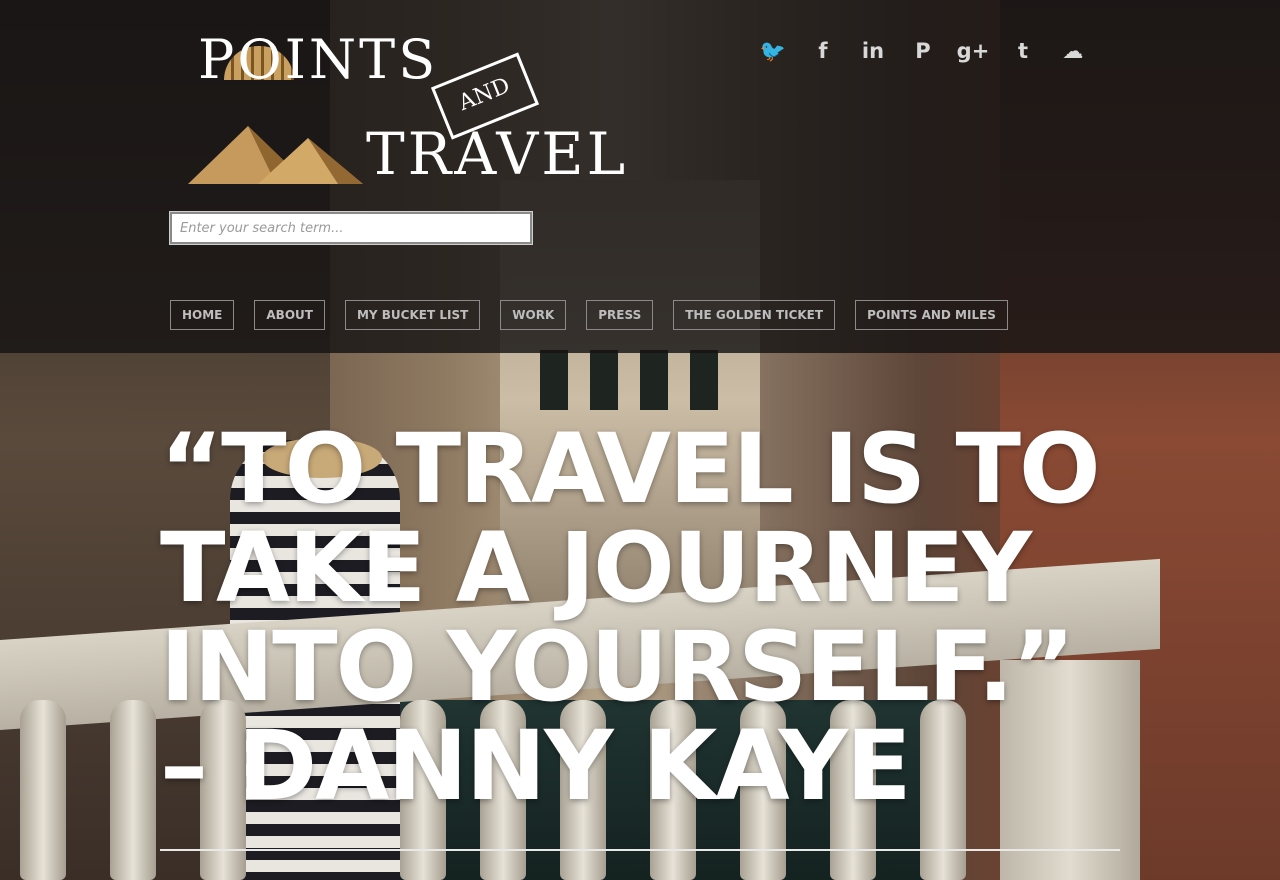  Describe the element at coordinates (823, 51) in the screenshot. I see `facebook-icon: f` at that location.